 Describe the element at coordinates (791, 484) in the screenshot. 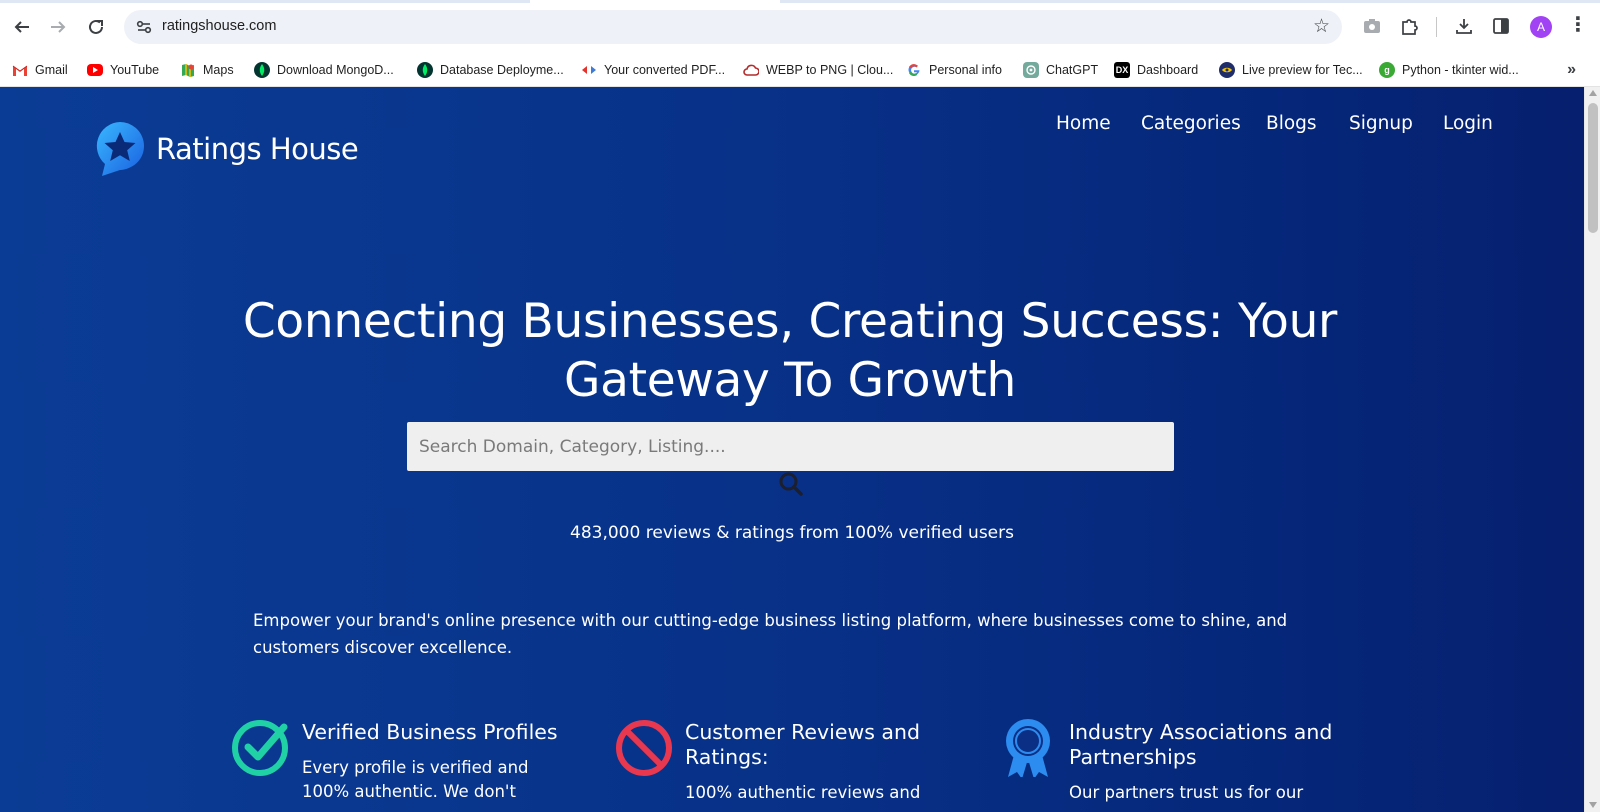

I see `search-icon` at that location.